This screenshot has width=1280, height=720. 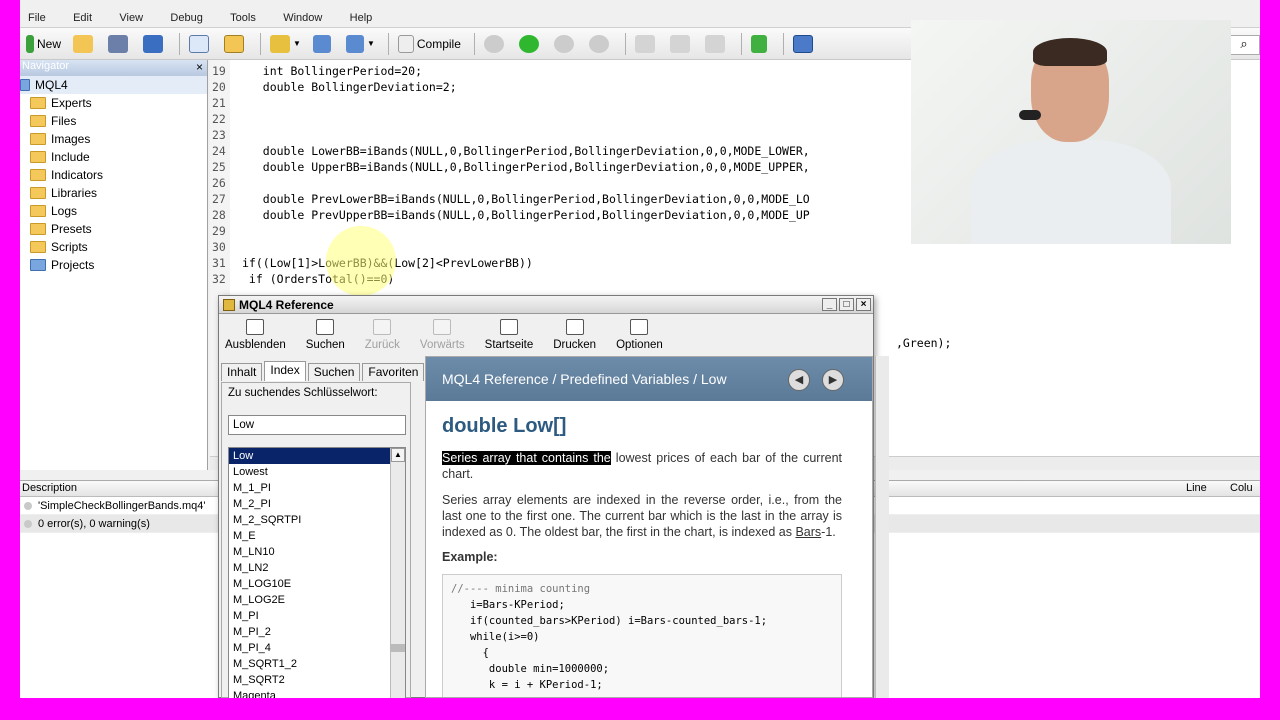 What do you see at coordinates (82, 18) in the screenshot?
I see `menu-edit: Edit` at bounding box center [82, 18].